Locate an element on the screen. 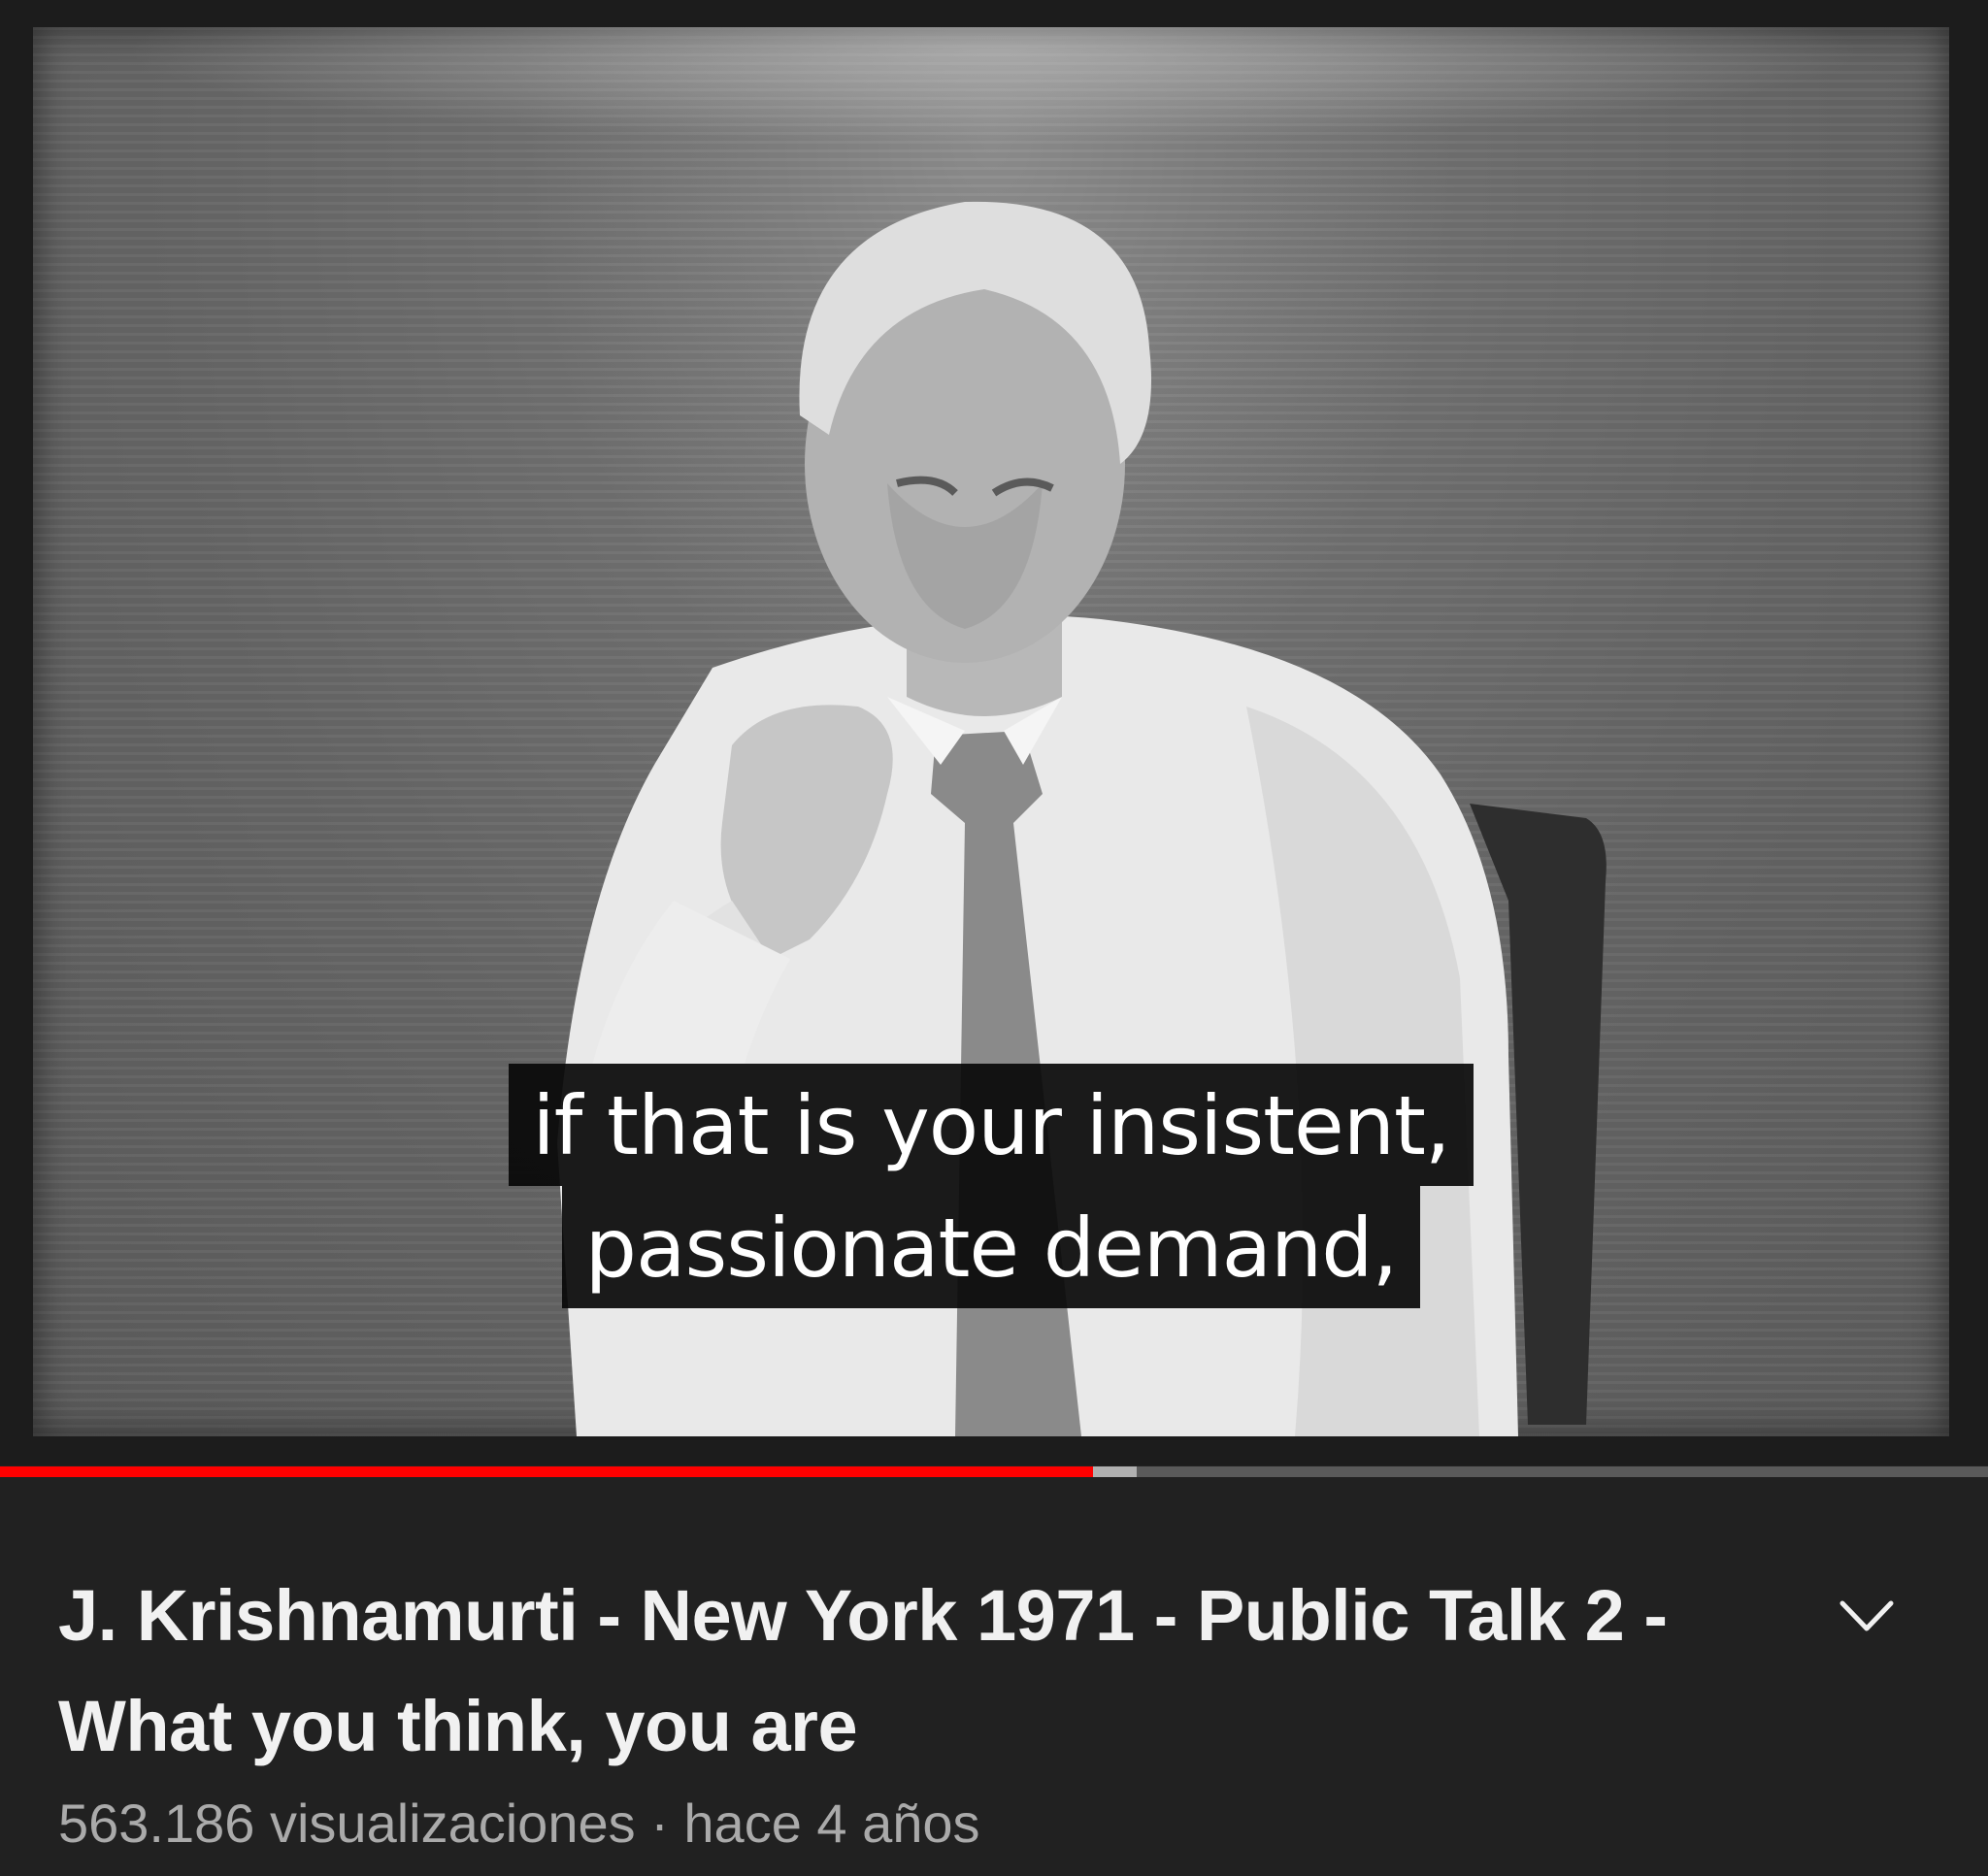 This screenshot has width=1988, height=1876. caption-line: if that is your insistent, is located at coordinates (992, 1125).